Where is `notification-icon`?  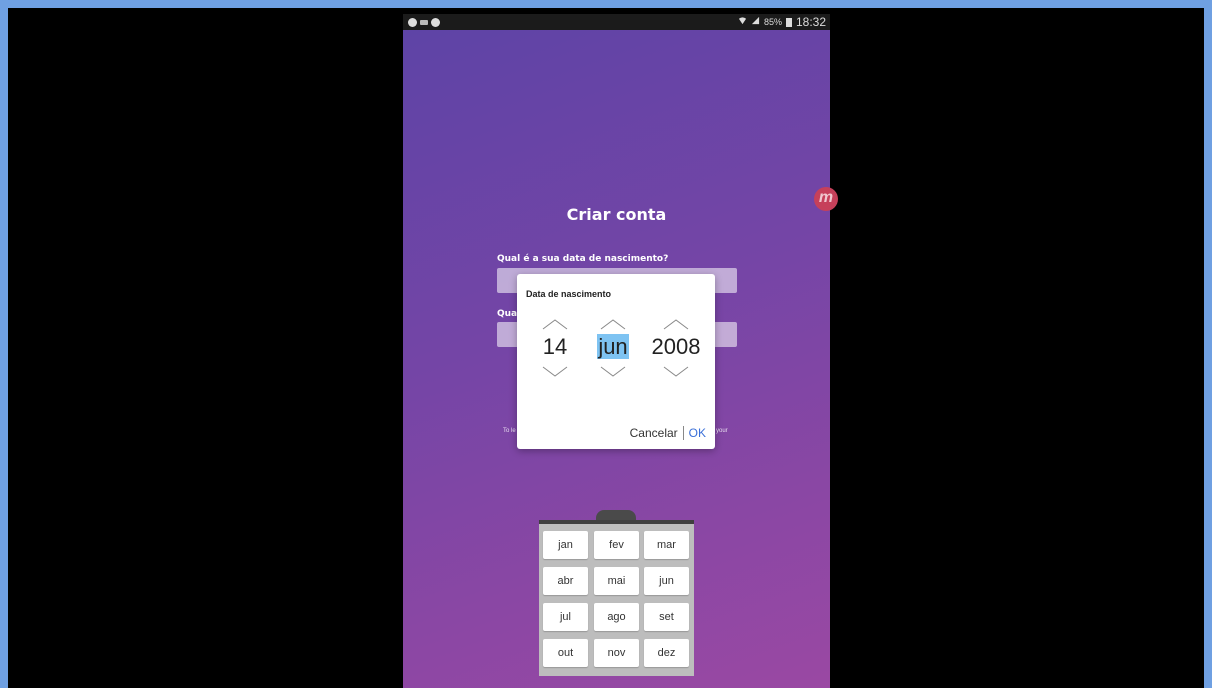
notification-icon is located at coordinates (412, 22).